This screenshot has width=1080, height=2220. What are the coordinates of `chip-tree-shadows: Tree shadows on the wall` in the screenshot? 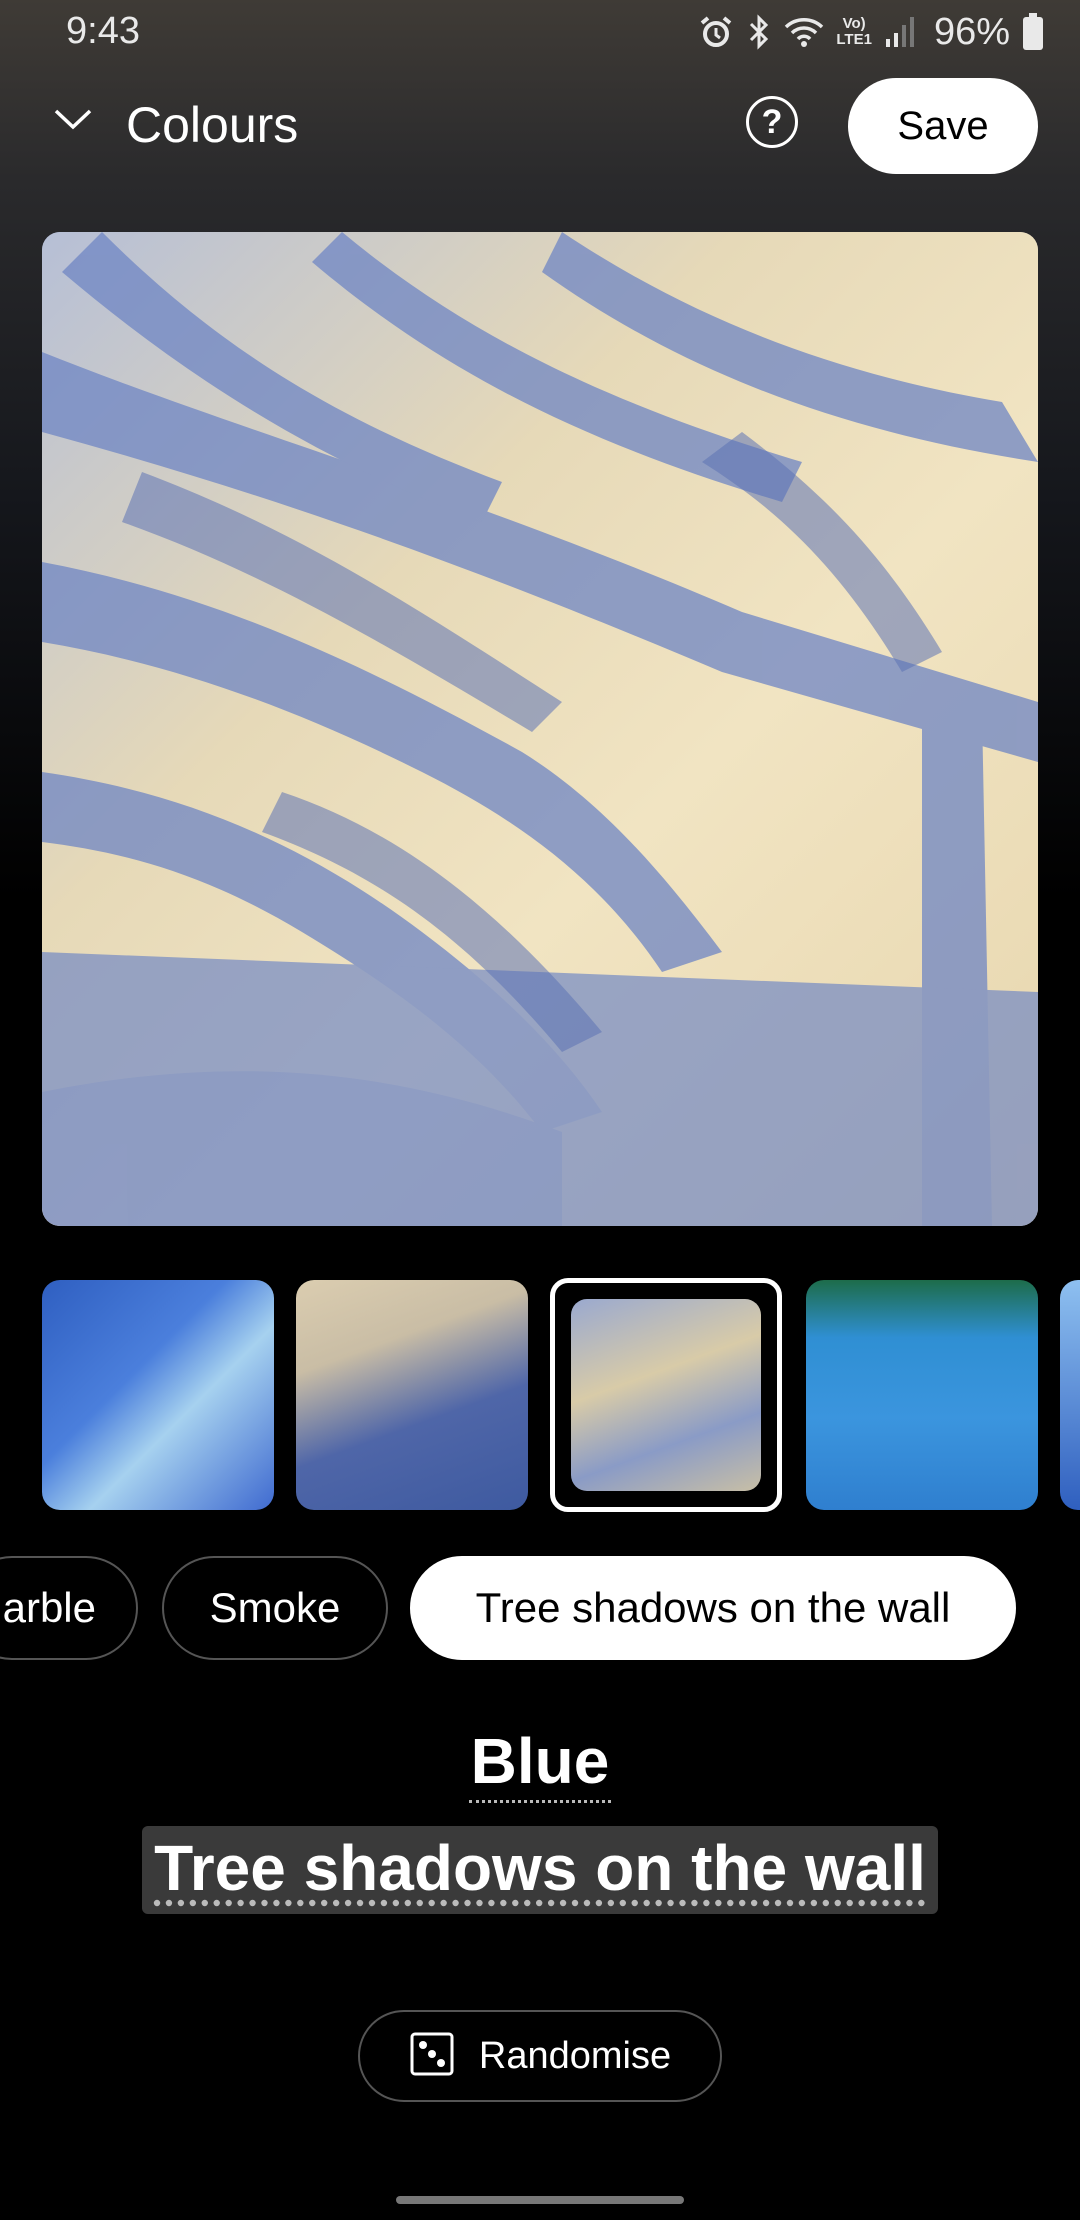 It's located at (713, 1608).